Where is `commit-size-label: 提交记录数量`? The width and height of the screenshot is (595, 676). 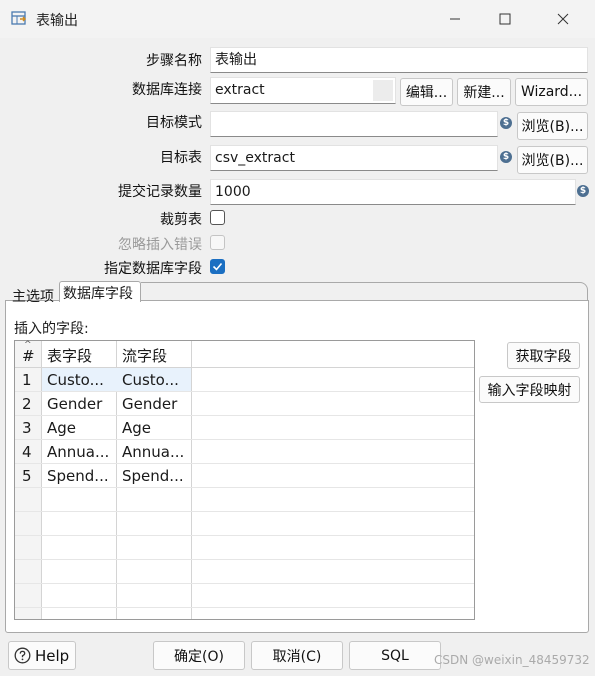 commit-size-label: 提交记录数量 is located at coordinates (160, 192).